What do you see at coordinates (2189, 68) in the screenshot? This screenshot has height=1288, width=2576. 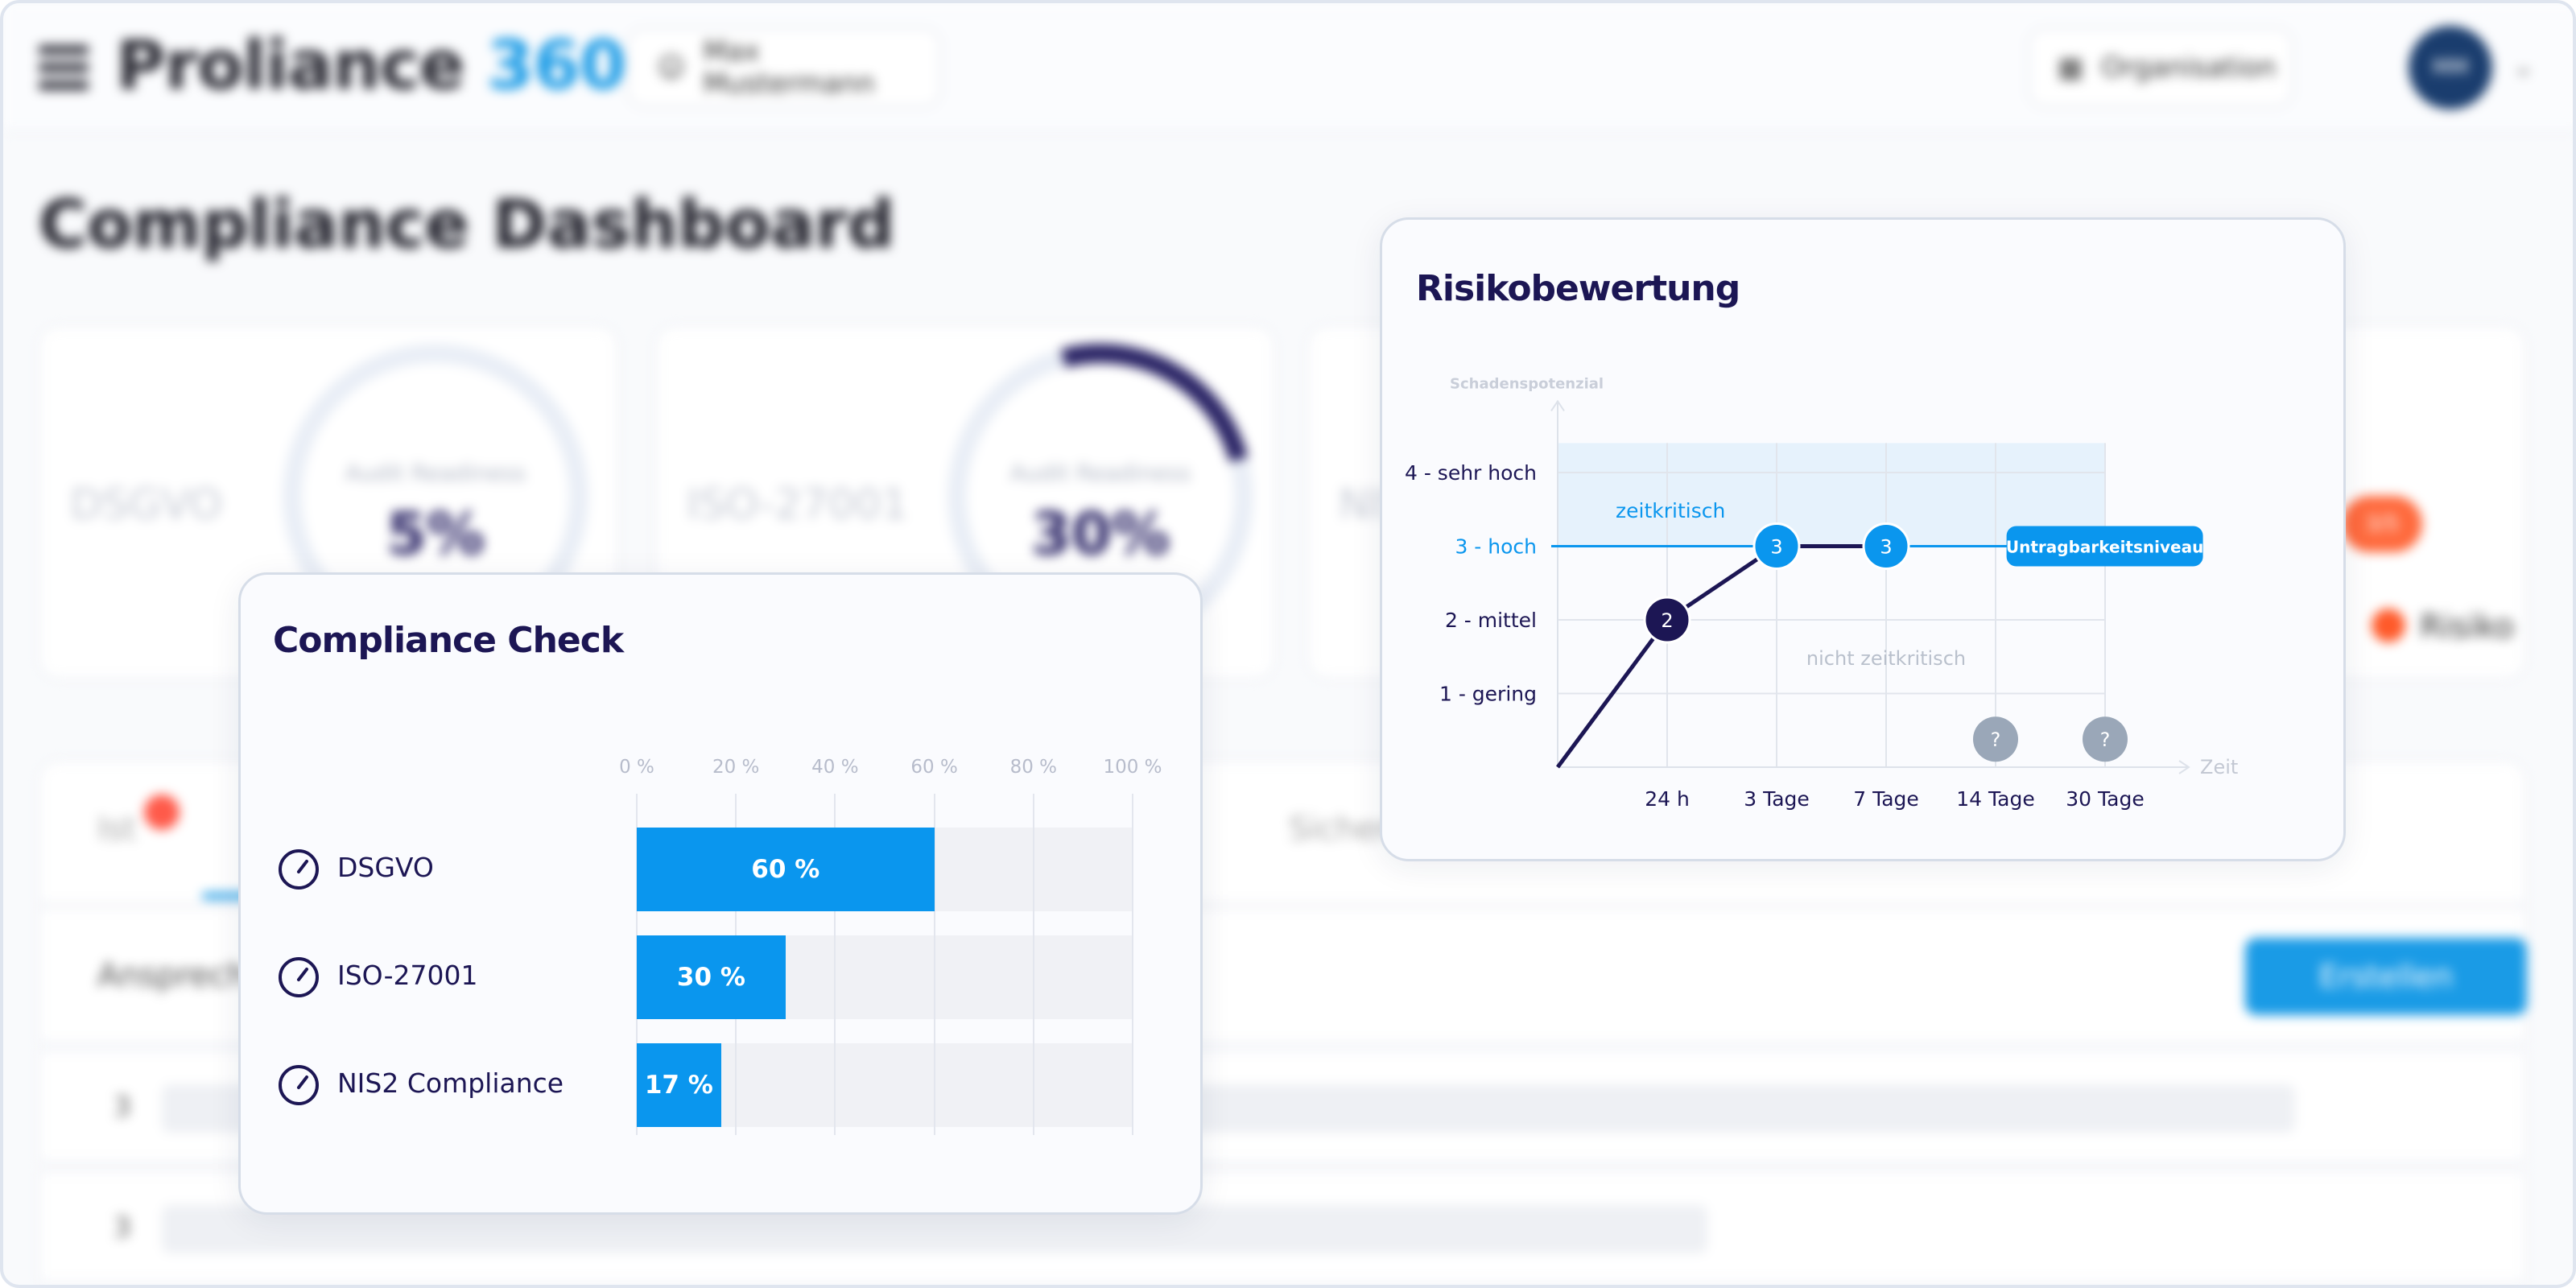 I see `organisation-button-label: Organisation` at bounding box center [2189, 68].